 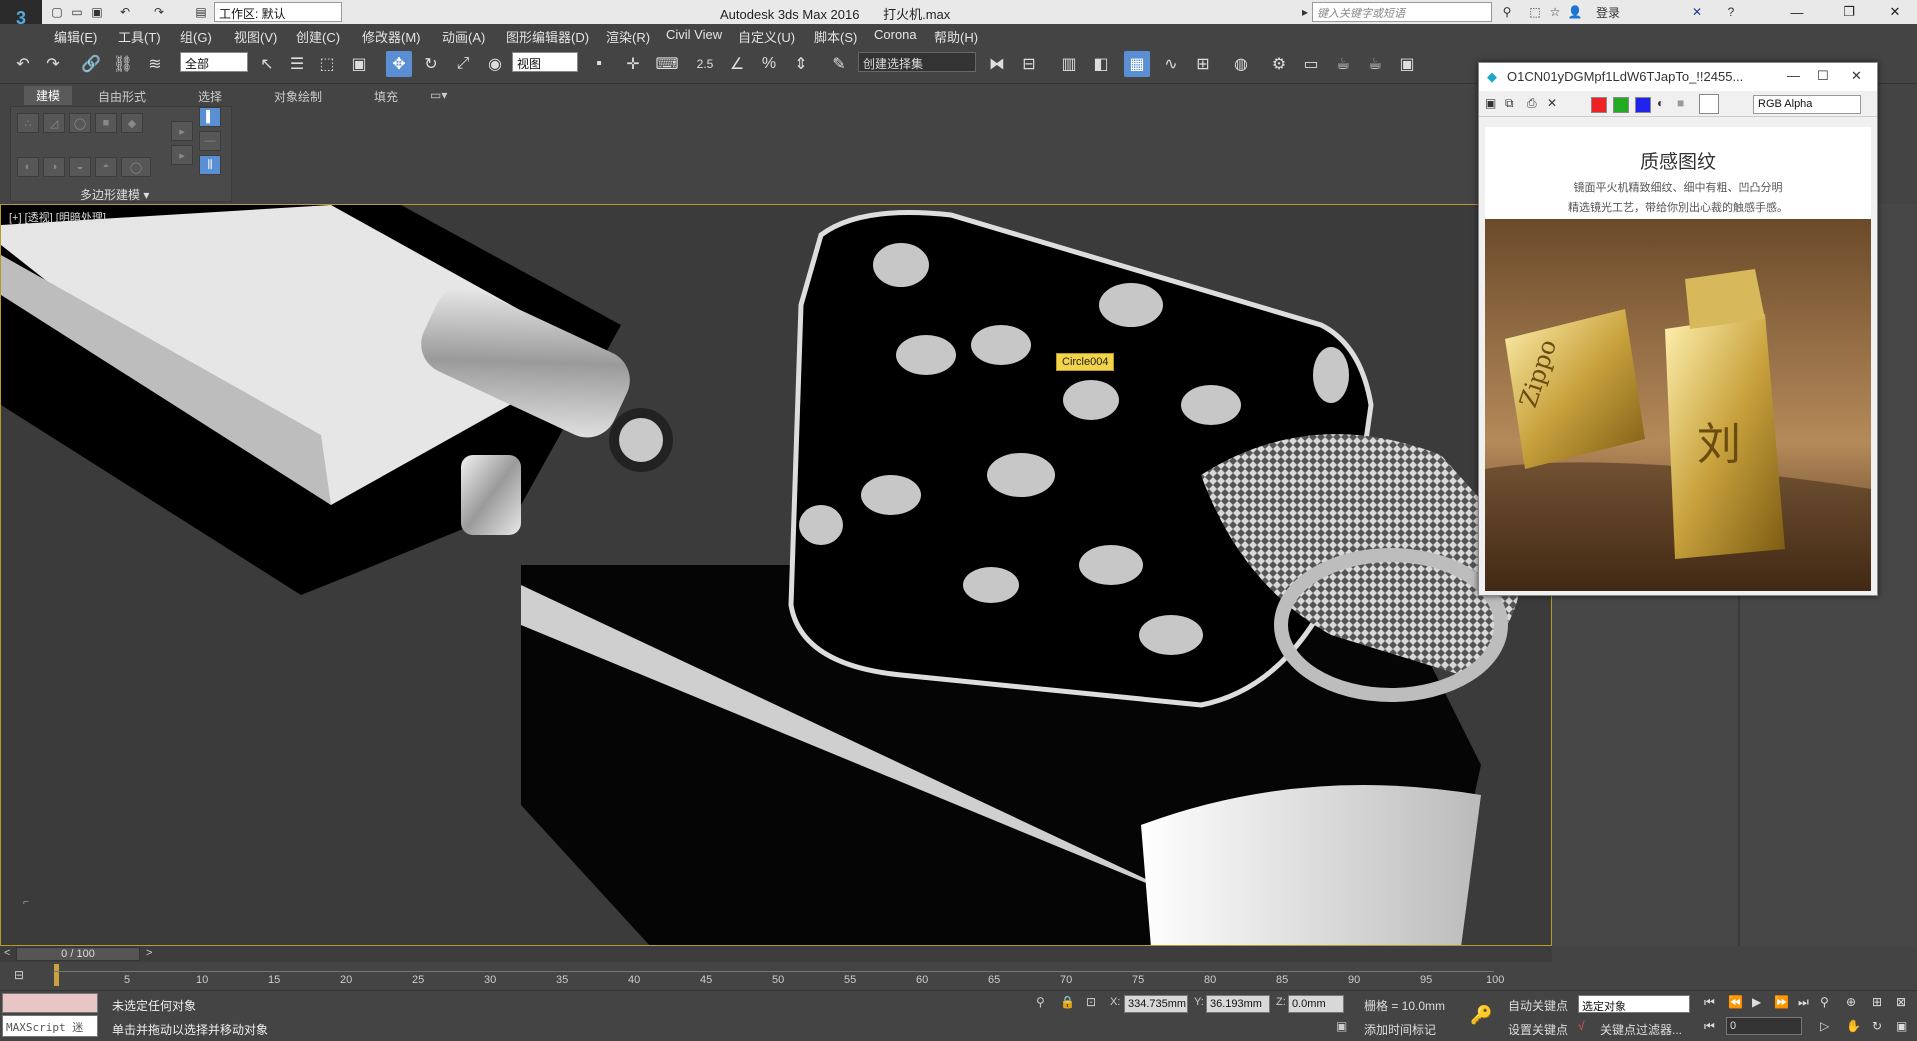 I want to click on constraints-icon: ⫼, so click(x=210, y=165).